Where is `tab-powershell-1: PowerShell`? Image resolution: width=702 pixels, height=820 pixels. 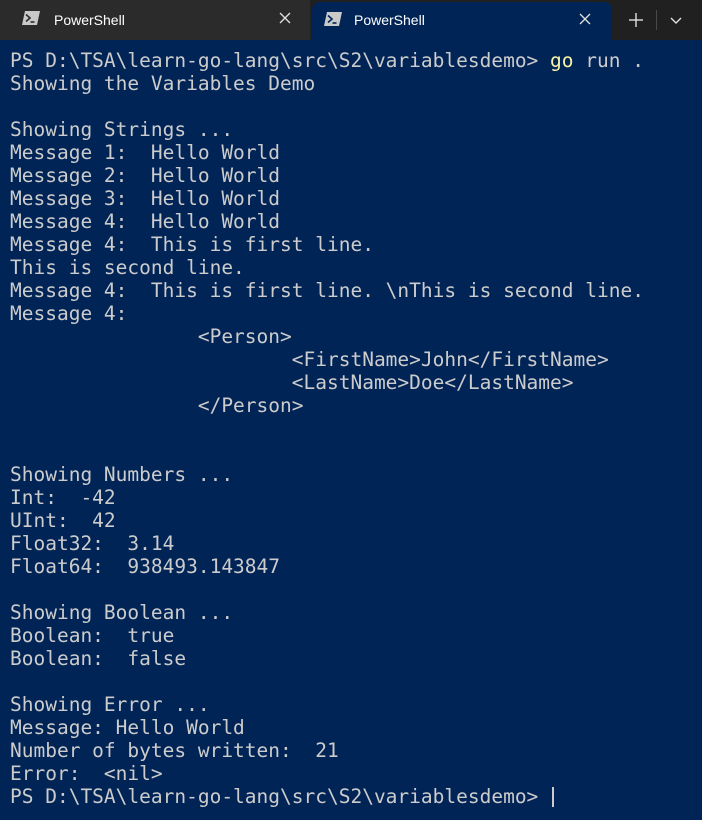 tab-powershell-1: PowerShell is located at coordinates (155, 20).